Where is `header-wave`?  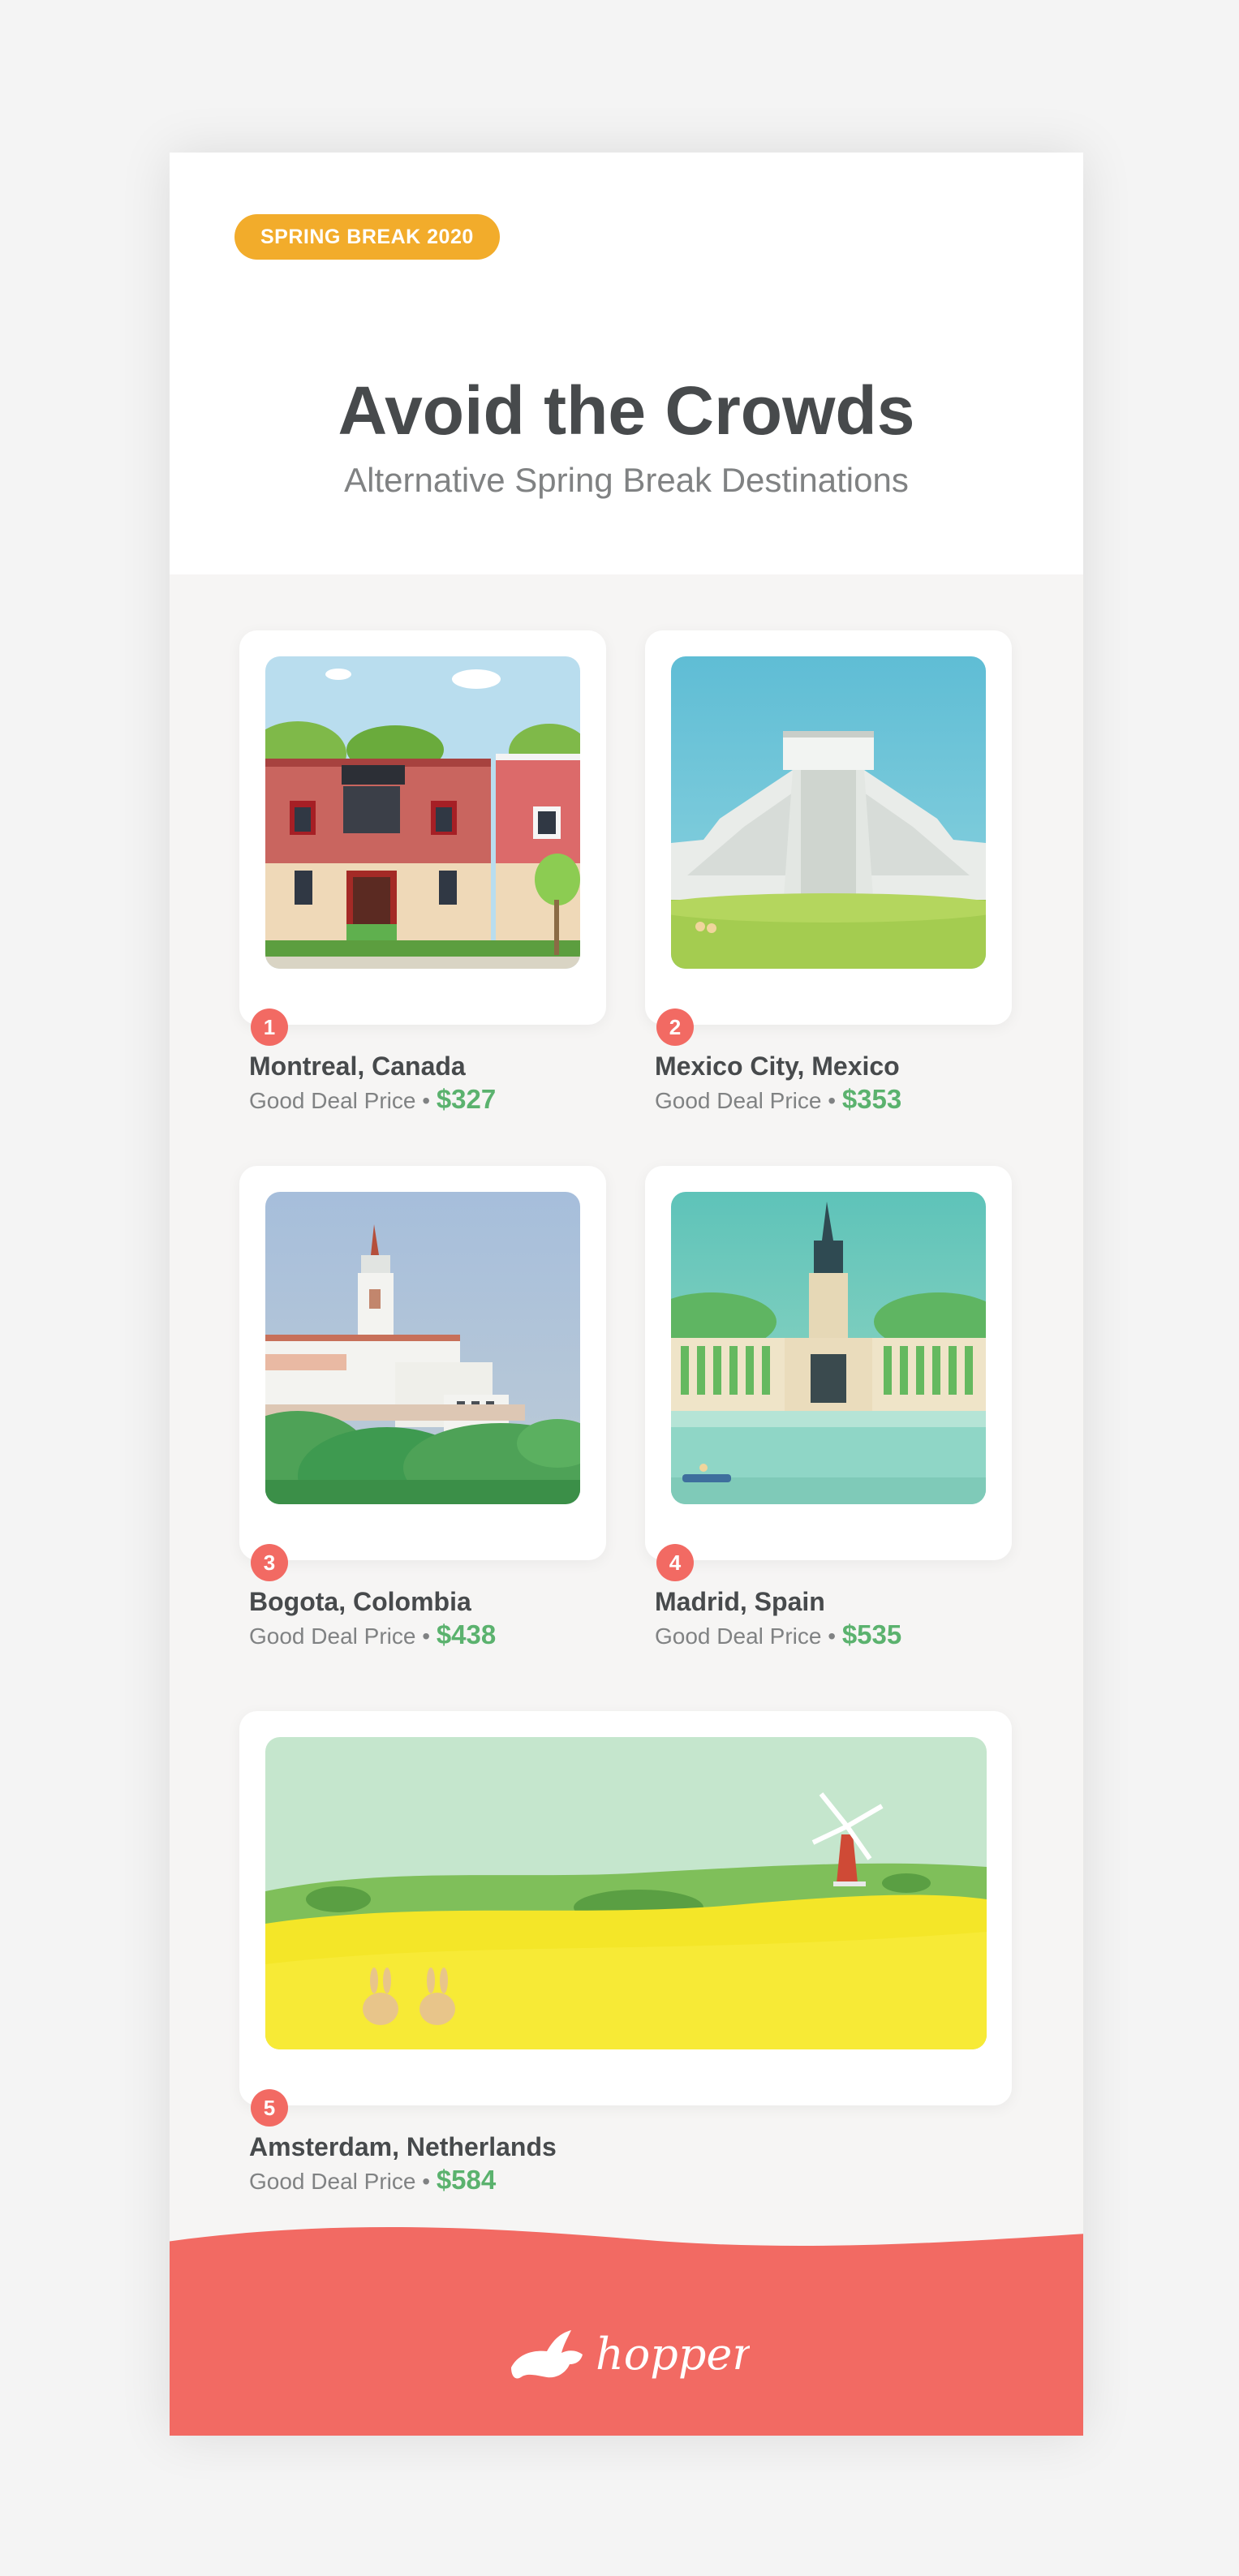 header-wave is located at coordinates (626, 554).